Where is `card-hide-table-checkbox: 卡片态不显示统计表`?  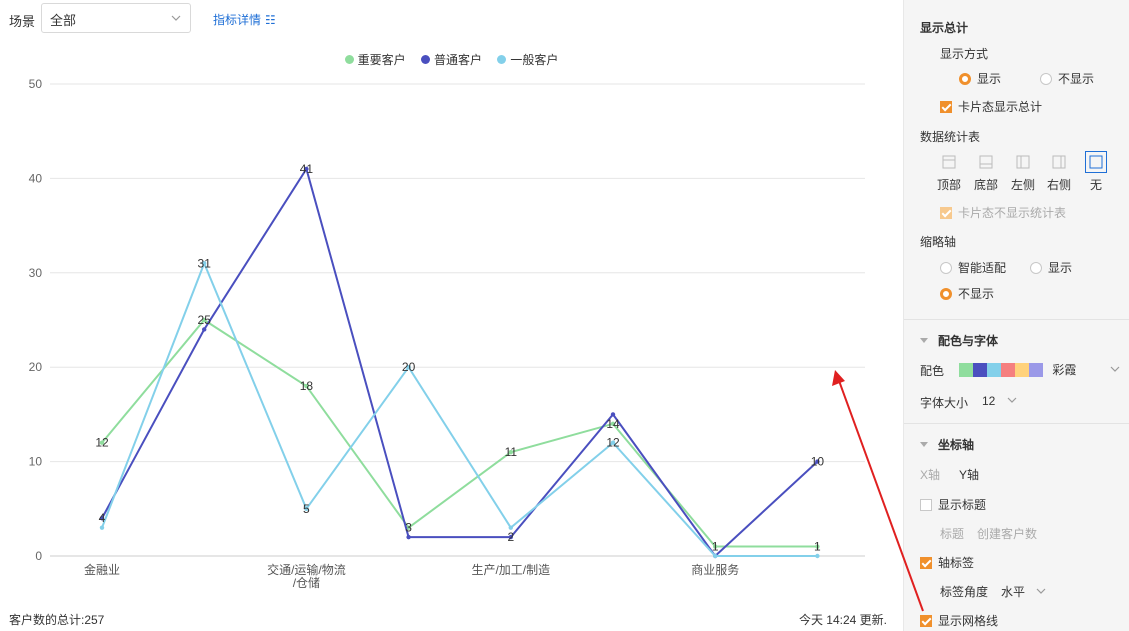 card-hide-table-checkbox: 卡片态不显示统计表 is located at coordinates (1003, 212).